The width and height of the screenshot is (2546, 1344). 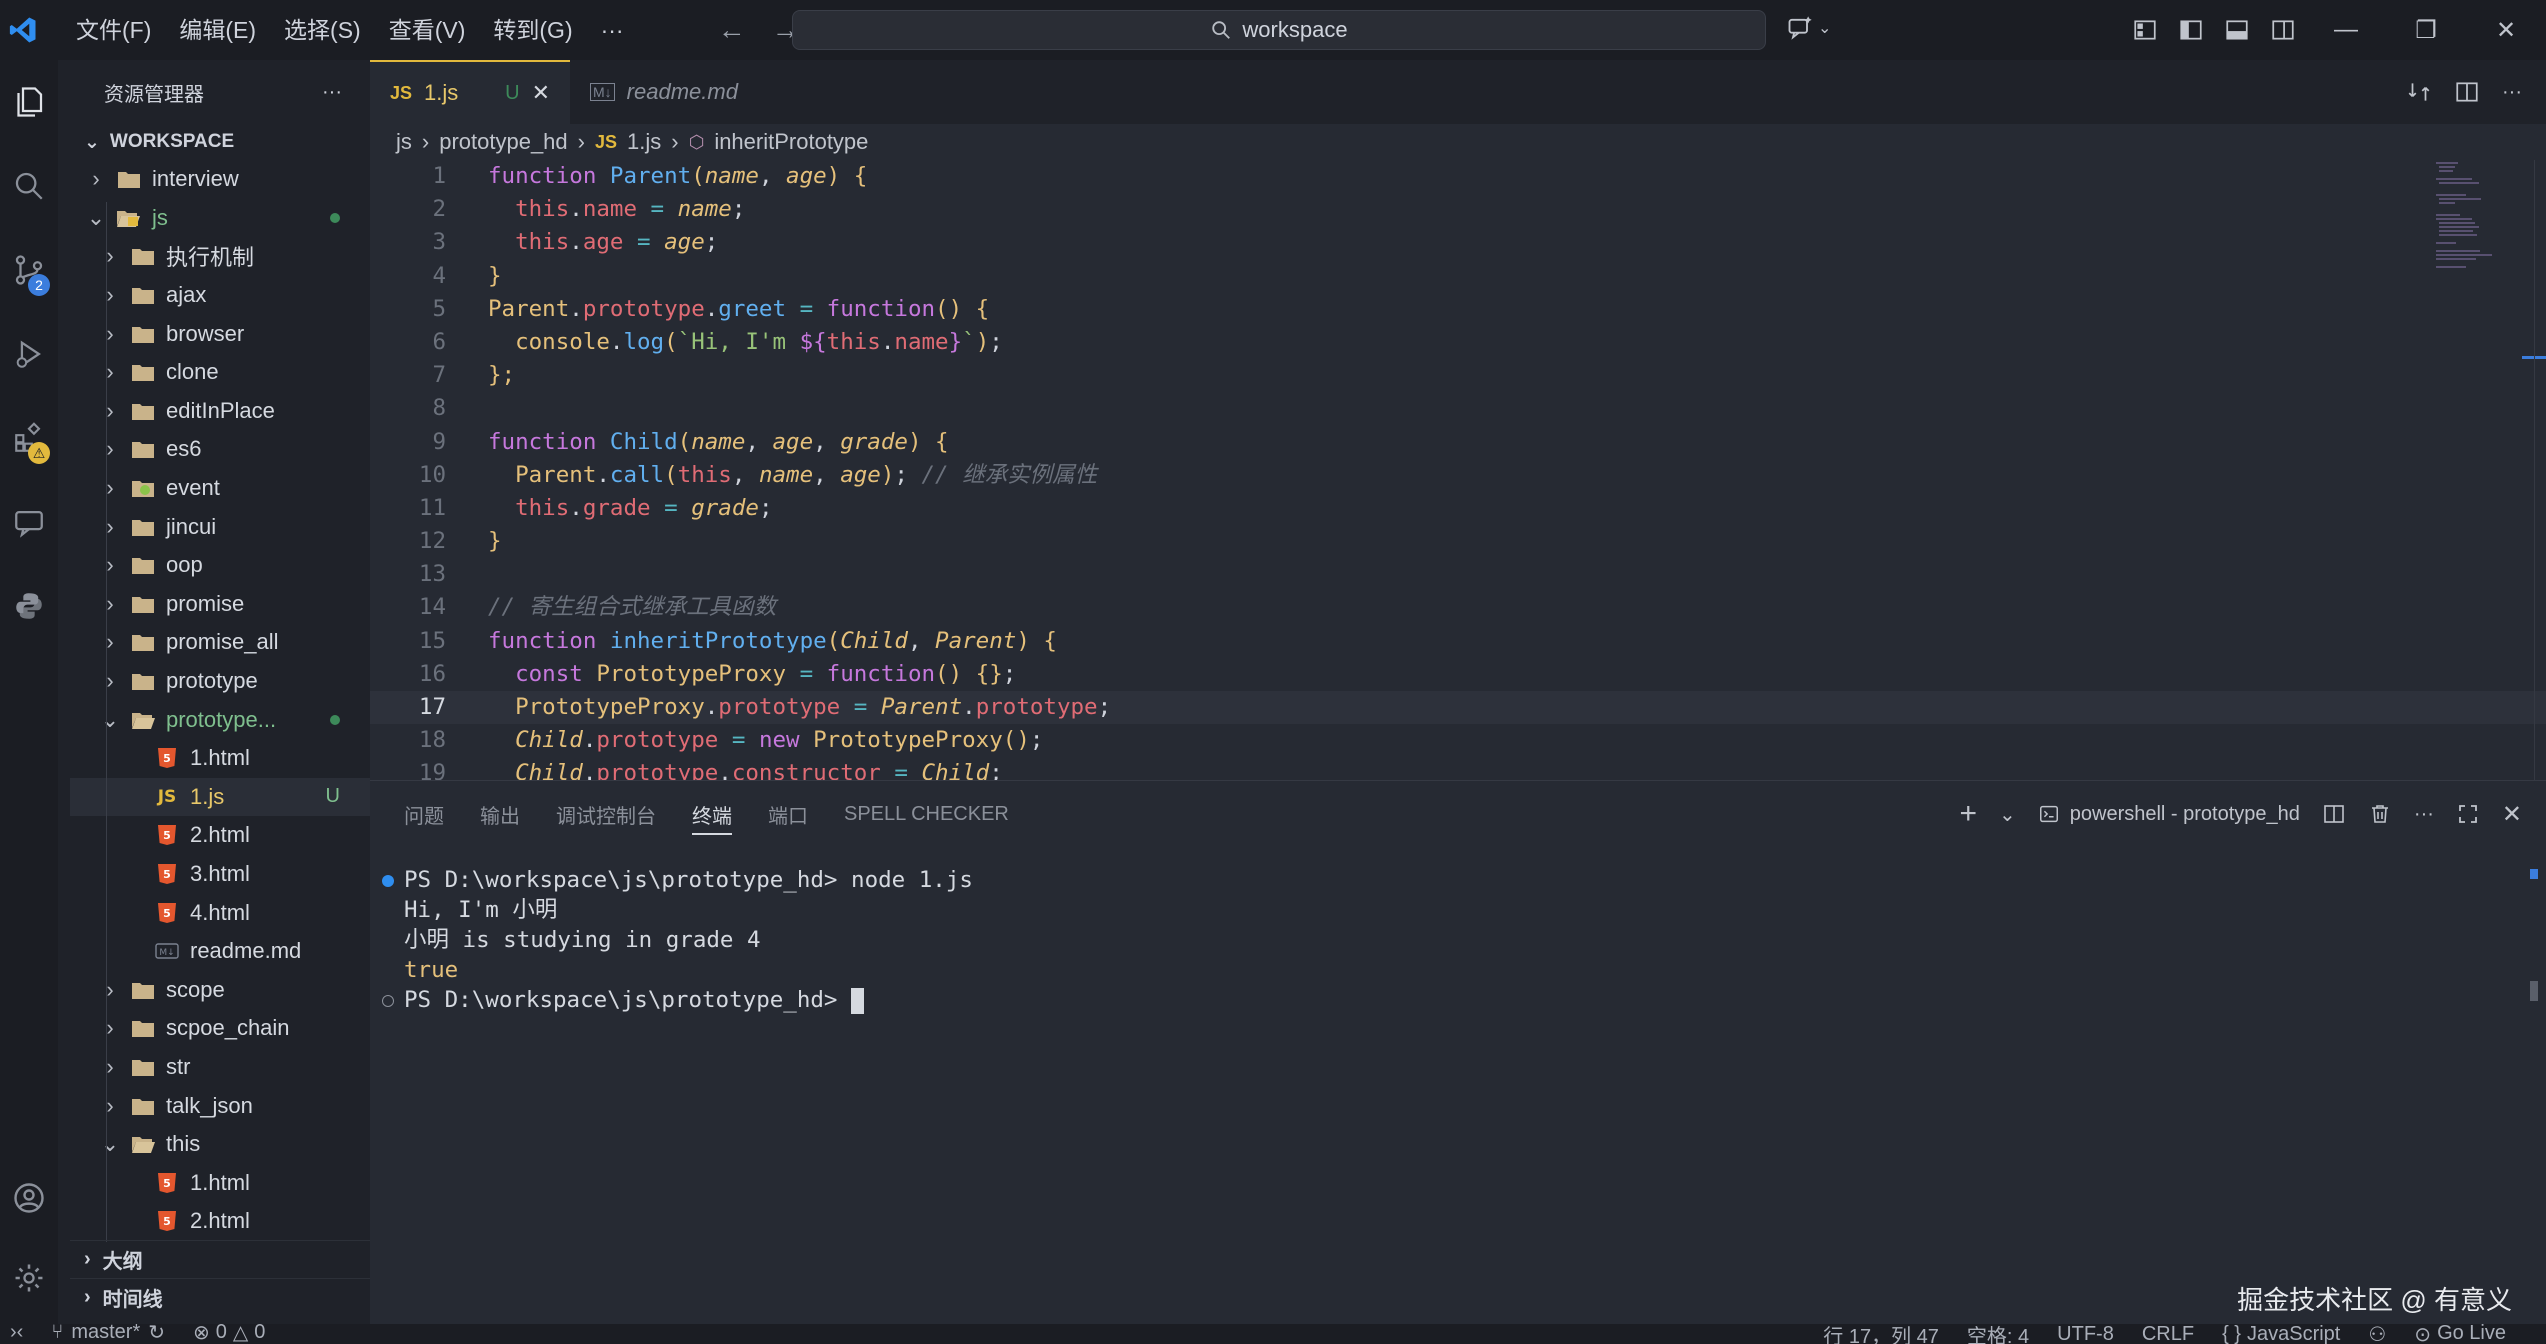 I want to click on terminal-scrollbar-thumb, so click(x=2534, y=991).